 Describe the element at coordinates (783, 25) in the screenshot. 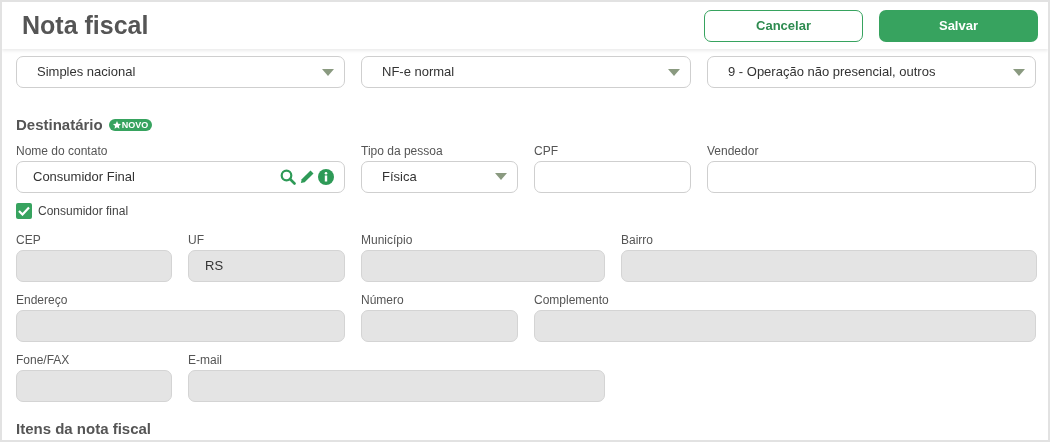

I see `cancel-button: Cancelar` at that location.